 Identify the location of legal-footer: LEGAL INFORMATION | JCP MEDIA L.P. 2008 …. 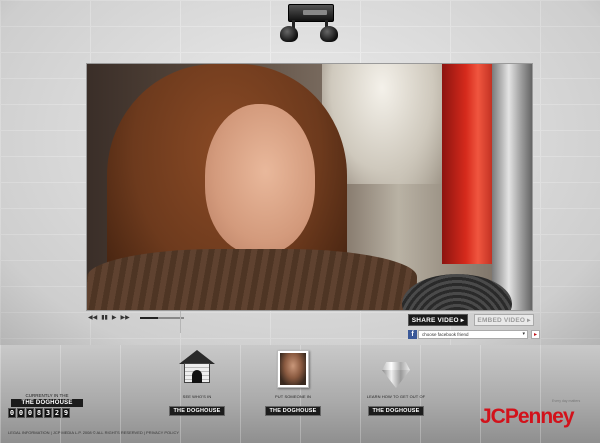
(93, 432).